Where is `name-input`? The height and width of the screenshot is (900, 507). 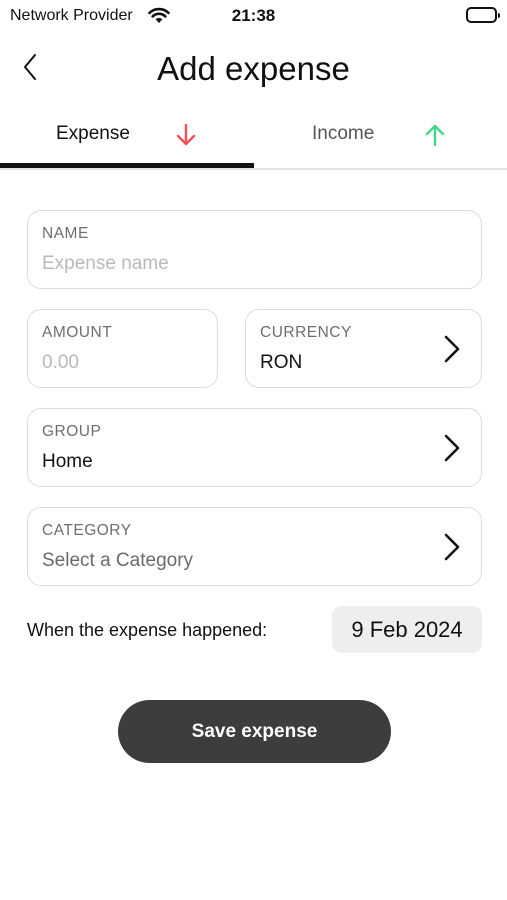
name-input is located at coordinates (254, 264).